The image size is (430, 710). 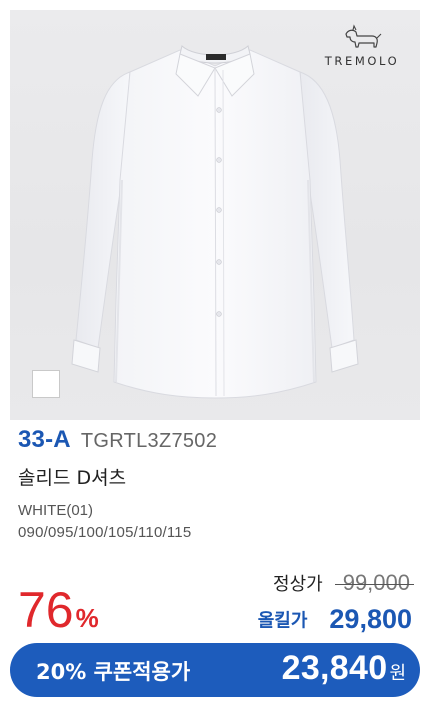 I want to click on regular-price-row: 정상가 99,000, so click(x=344, y=583).